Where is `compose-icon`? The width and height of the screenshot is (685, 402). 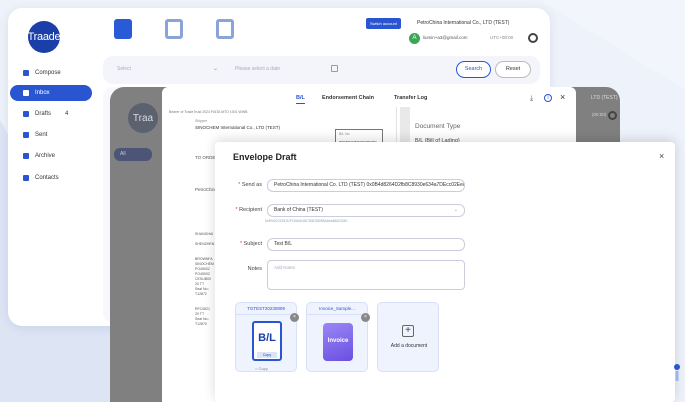 compose-icon is located at coordinates (26, 73).